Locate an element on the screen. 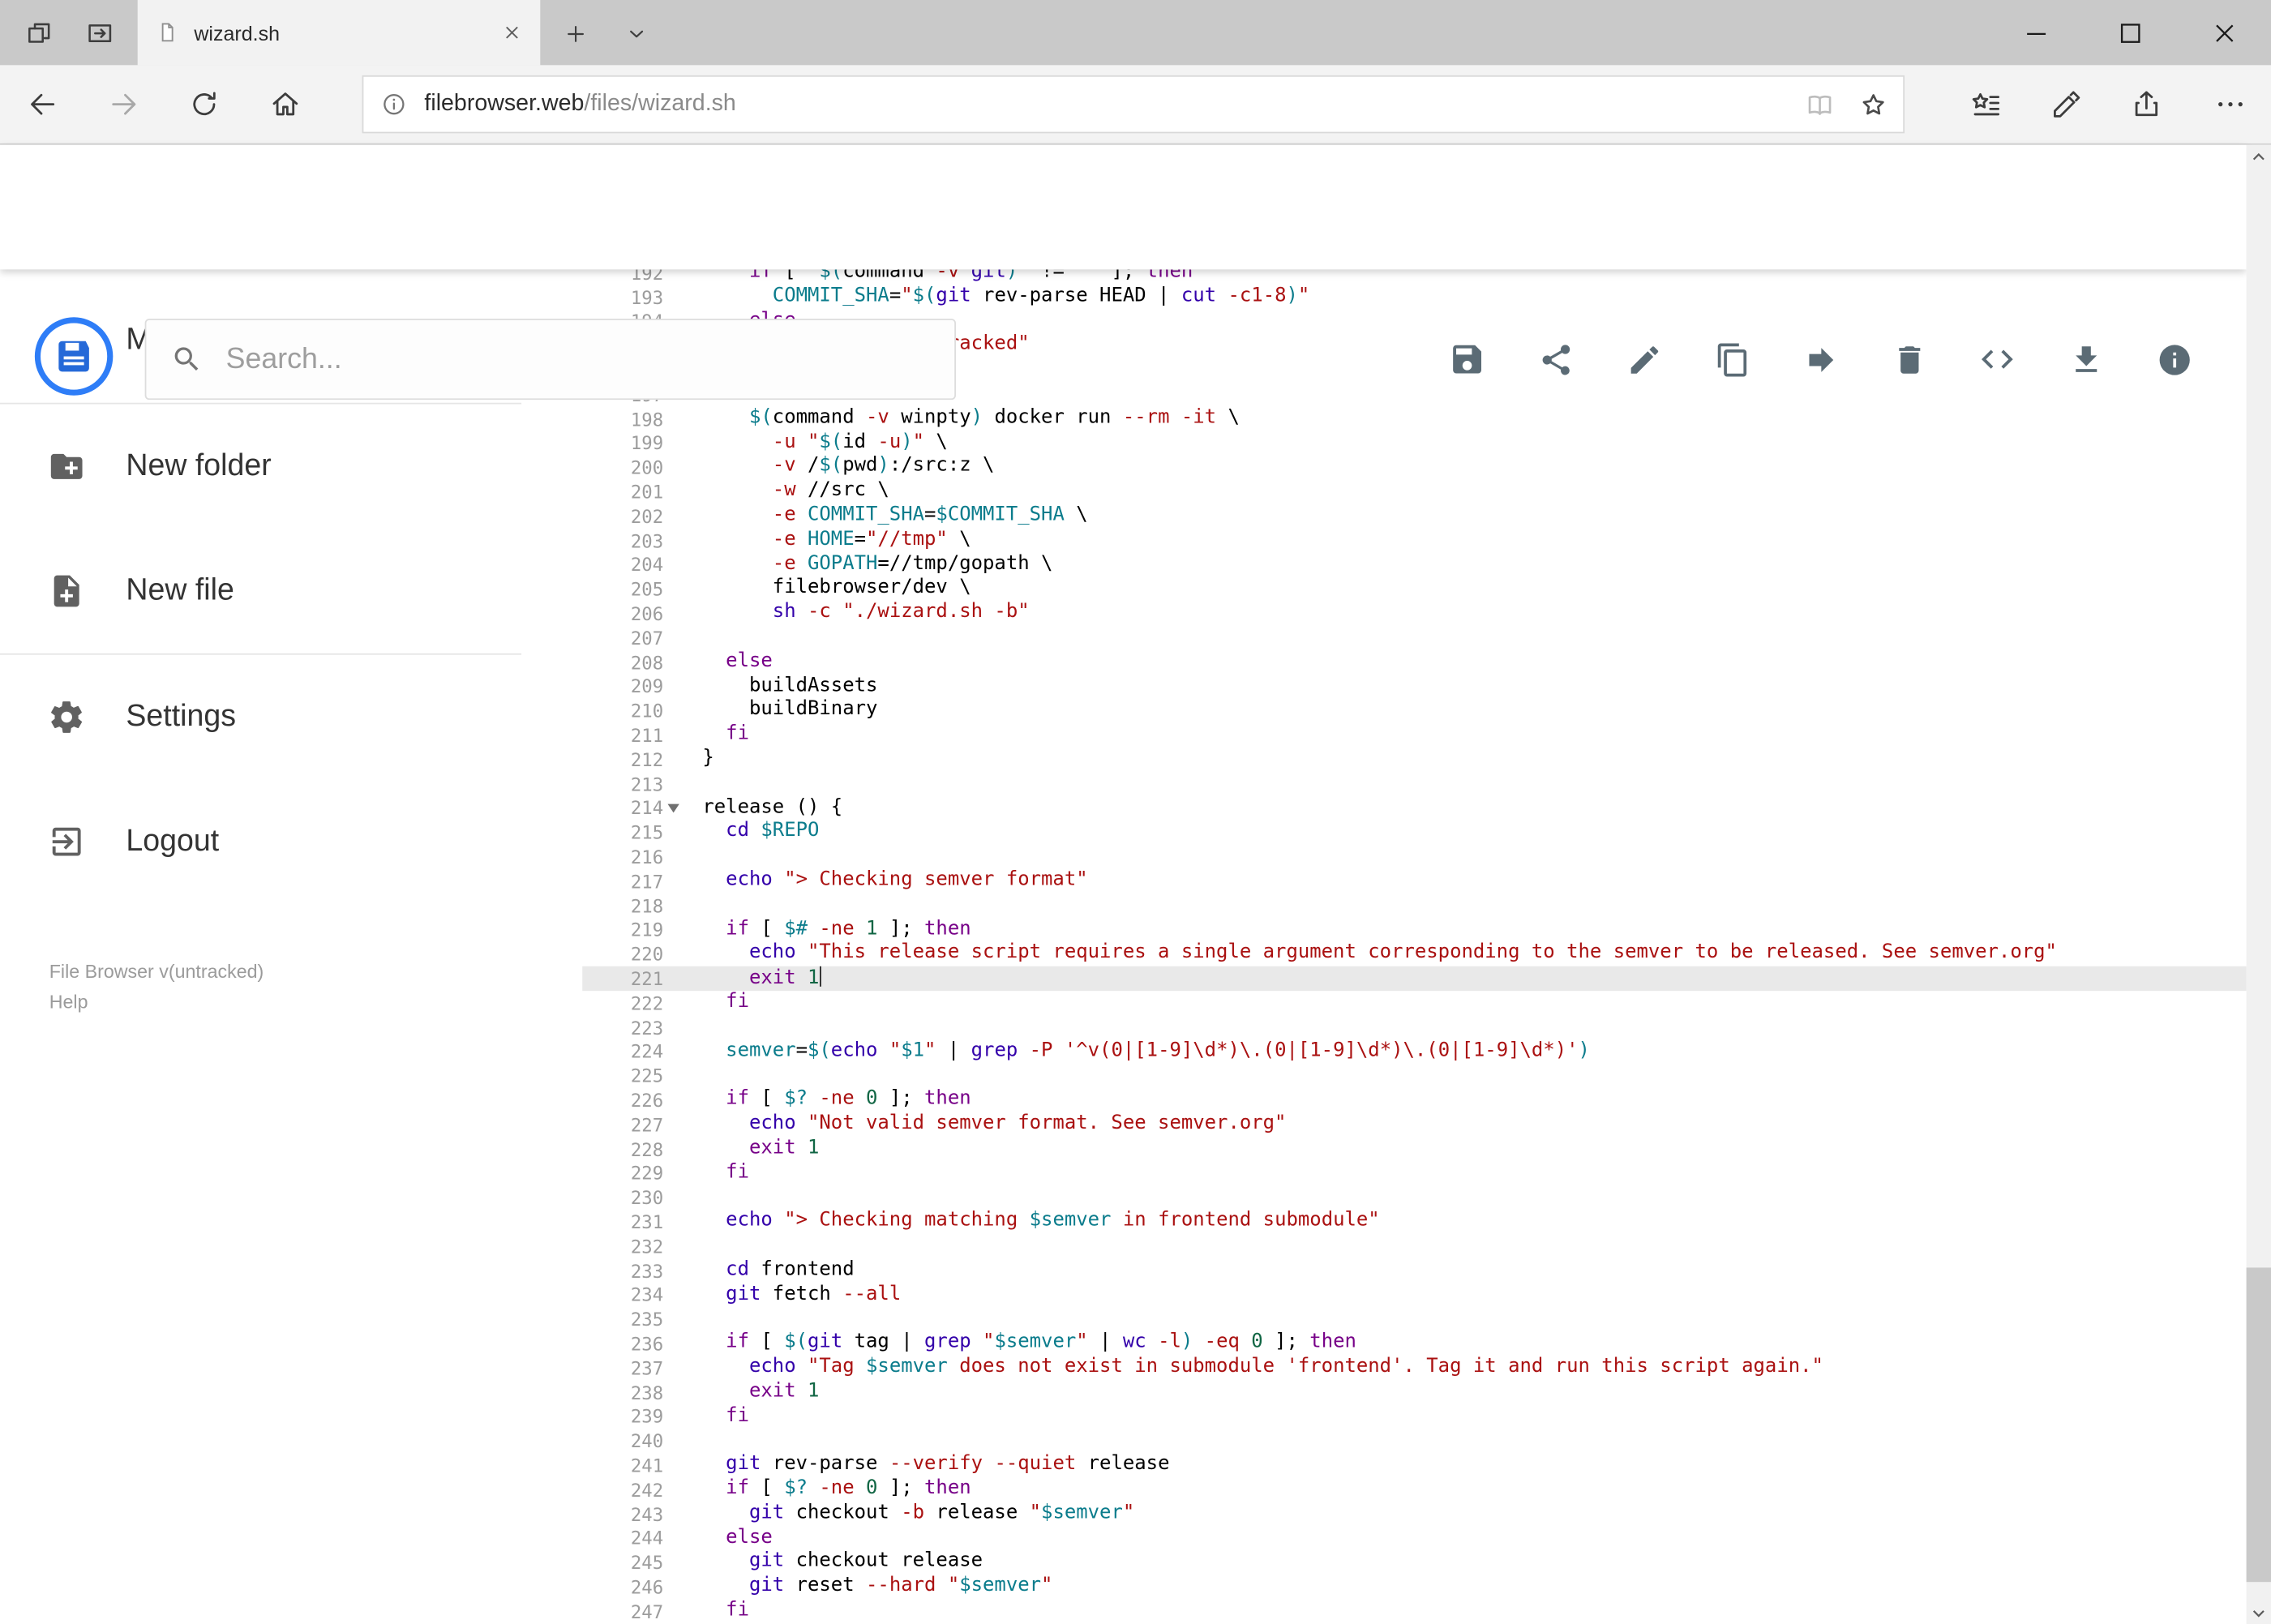 The width and height of the screenshot is (2271, 1624). code-line: 210 buildBinary is located at coordinates (1415, 711).